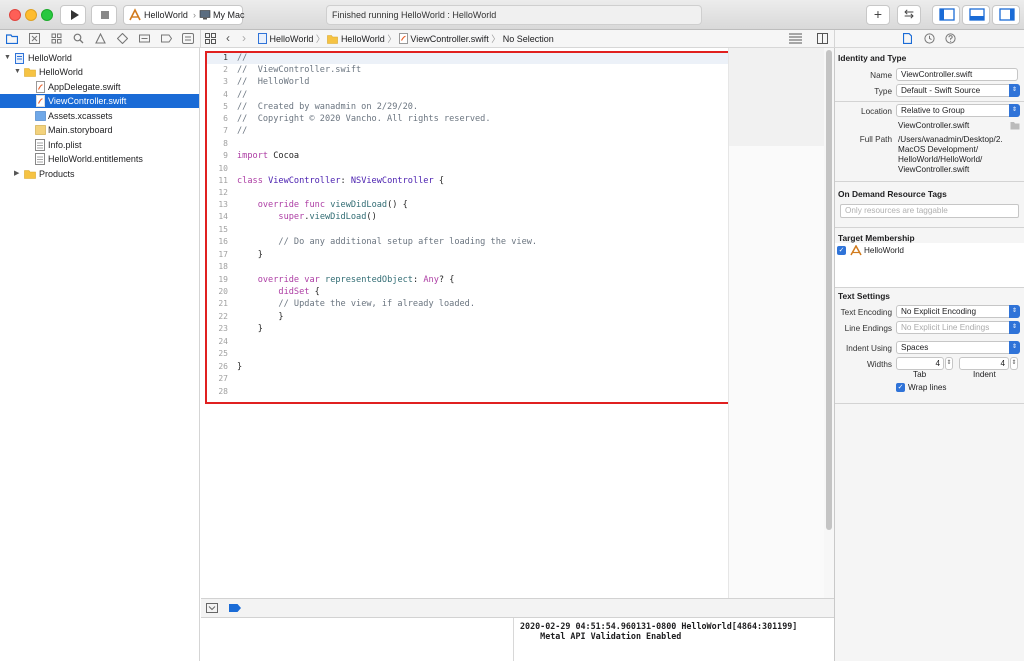 The height and width of the screenshot is (661, 1024). What do you see at coordinates (99, 72) in the screenshot?
I see `navigator-item-group: ▼ HelloWorld` at bounding box center [99, 72].